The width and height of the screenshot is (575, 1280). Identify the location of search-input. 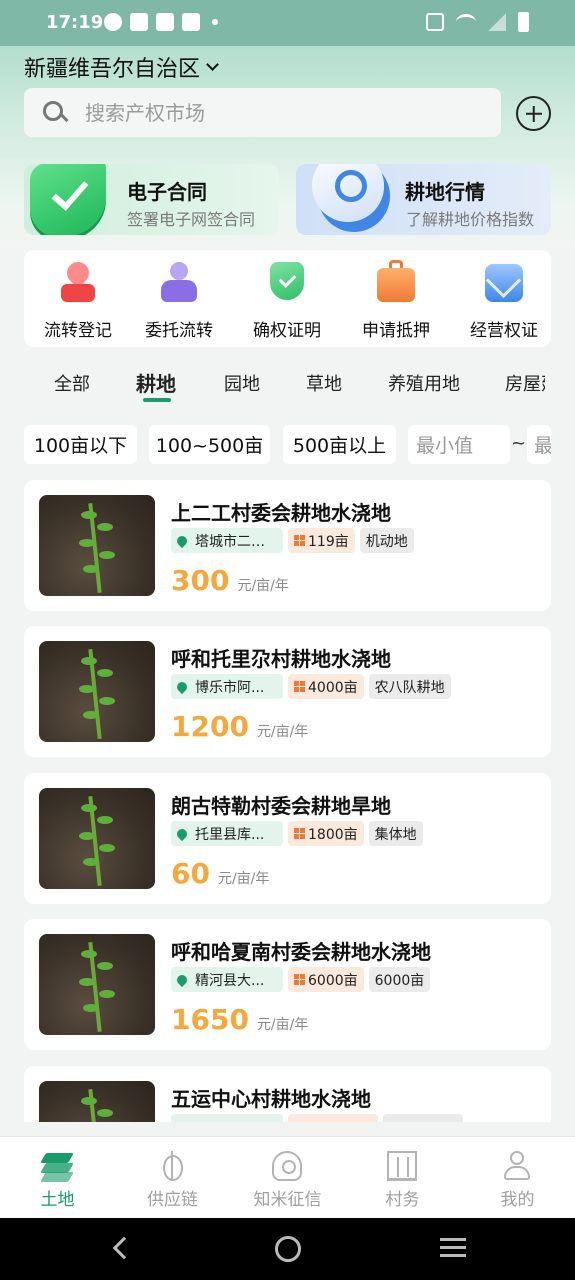
(275, 112).